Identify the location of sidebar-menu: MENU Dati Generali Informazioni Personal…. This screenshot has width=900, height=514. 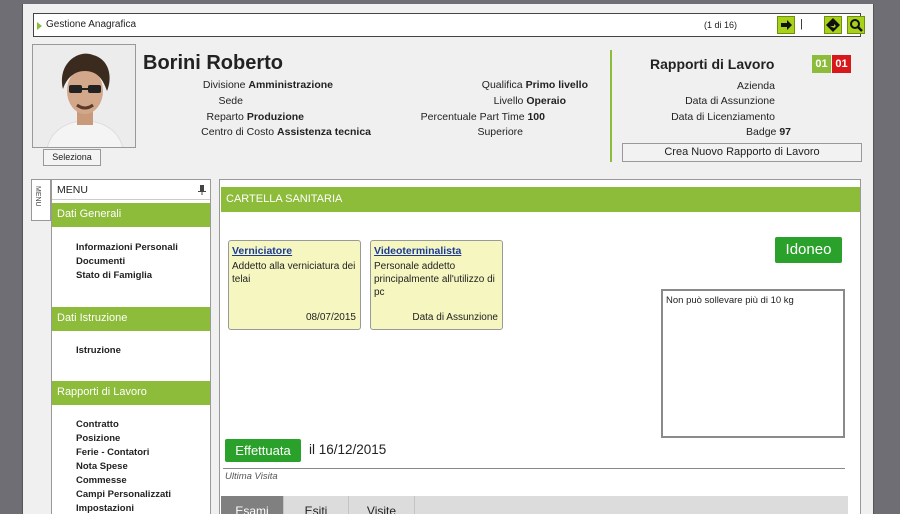
(131, 346).